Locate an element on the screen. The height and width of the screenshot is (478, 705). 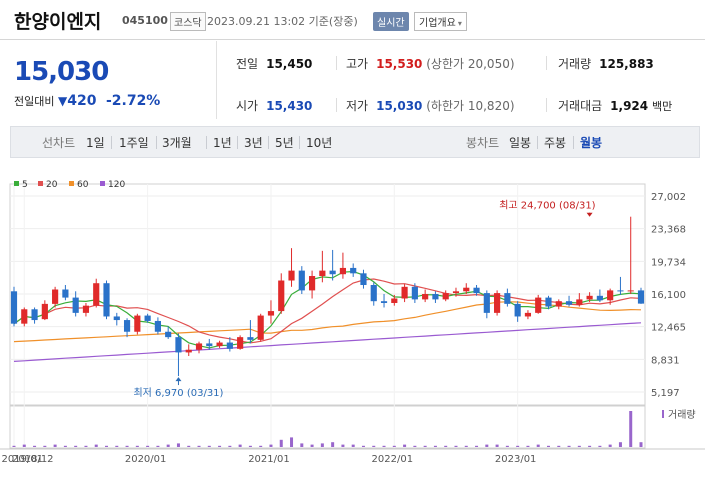
volume: 거래량 125,883 is located at coordinates (606, 63).